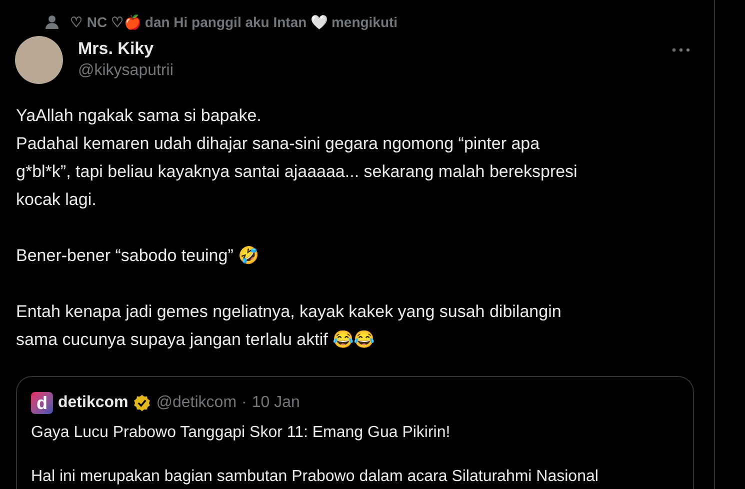 This screenshot has height=489, width=745. What do you see at coordinates (52, 22) in the screenshot?
I see `person-icon` at bounding box center [52, 22].